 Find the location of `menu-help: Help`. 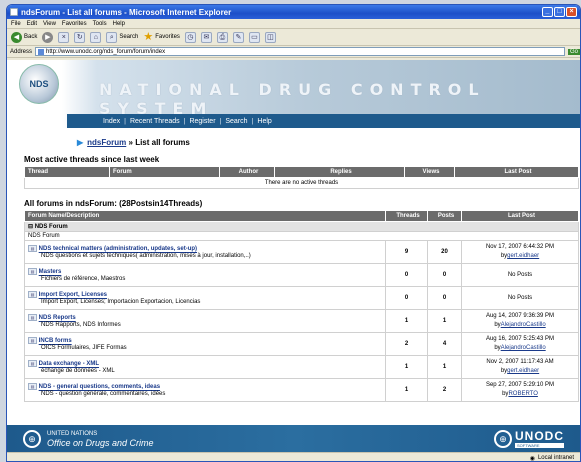

menu-help: Help is located at coordinates (119, 24).